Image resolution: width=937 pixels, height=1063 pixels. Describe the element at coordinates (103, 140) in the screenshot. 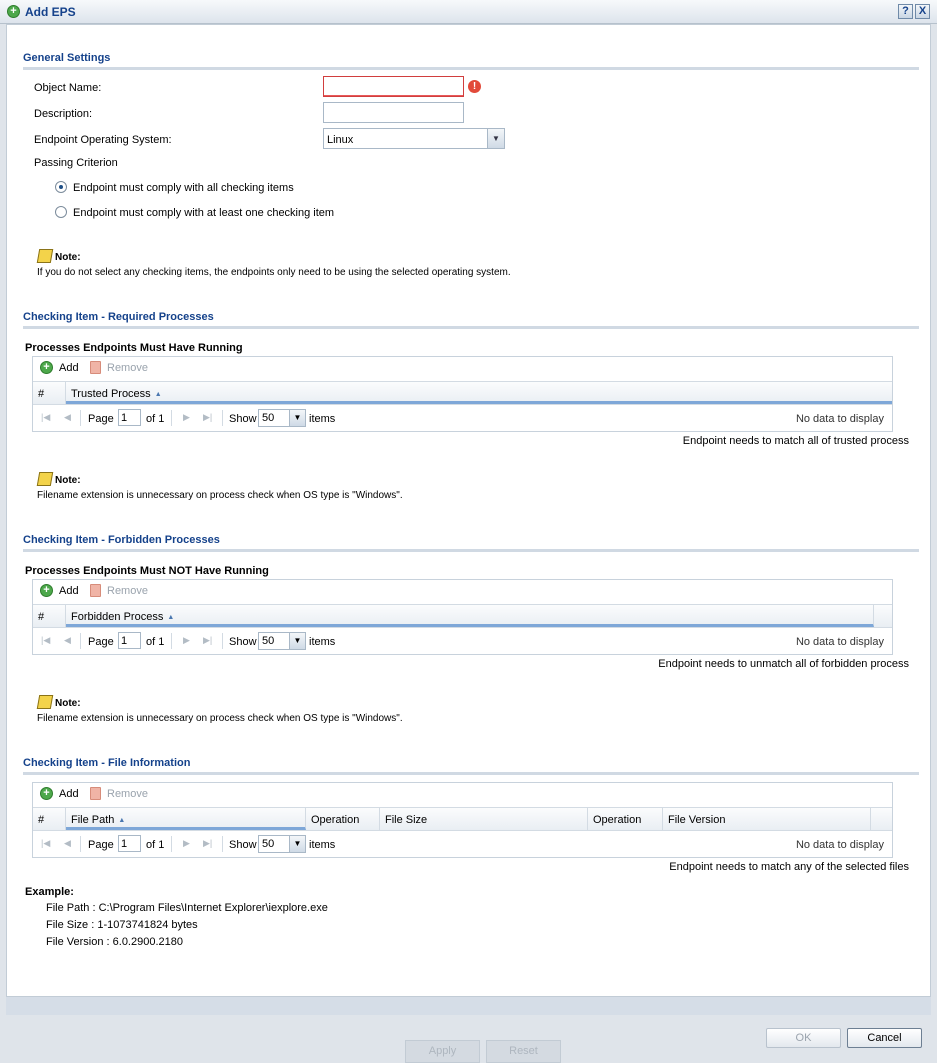

I see `os-label: Endpoint Operating System:` at that location.